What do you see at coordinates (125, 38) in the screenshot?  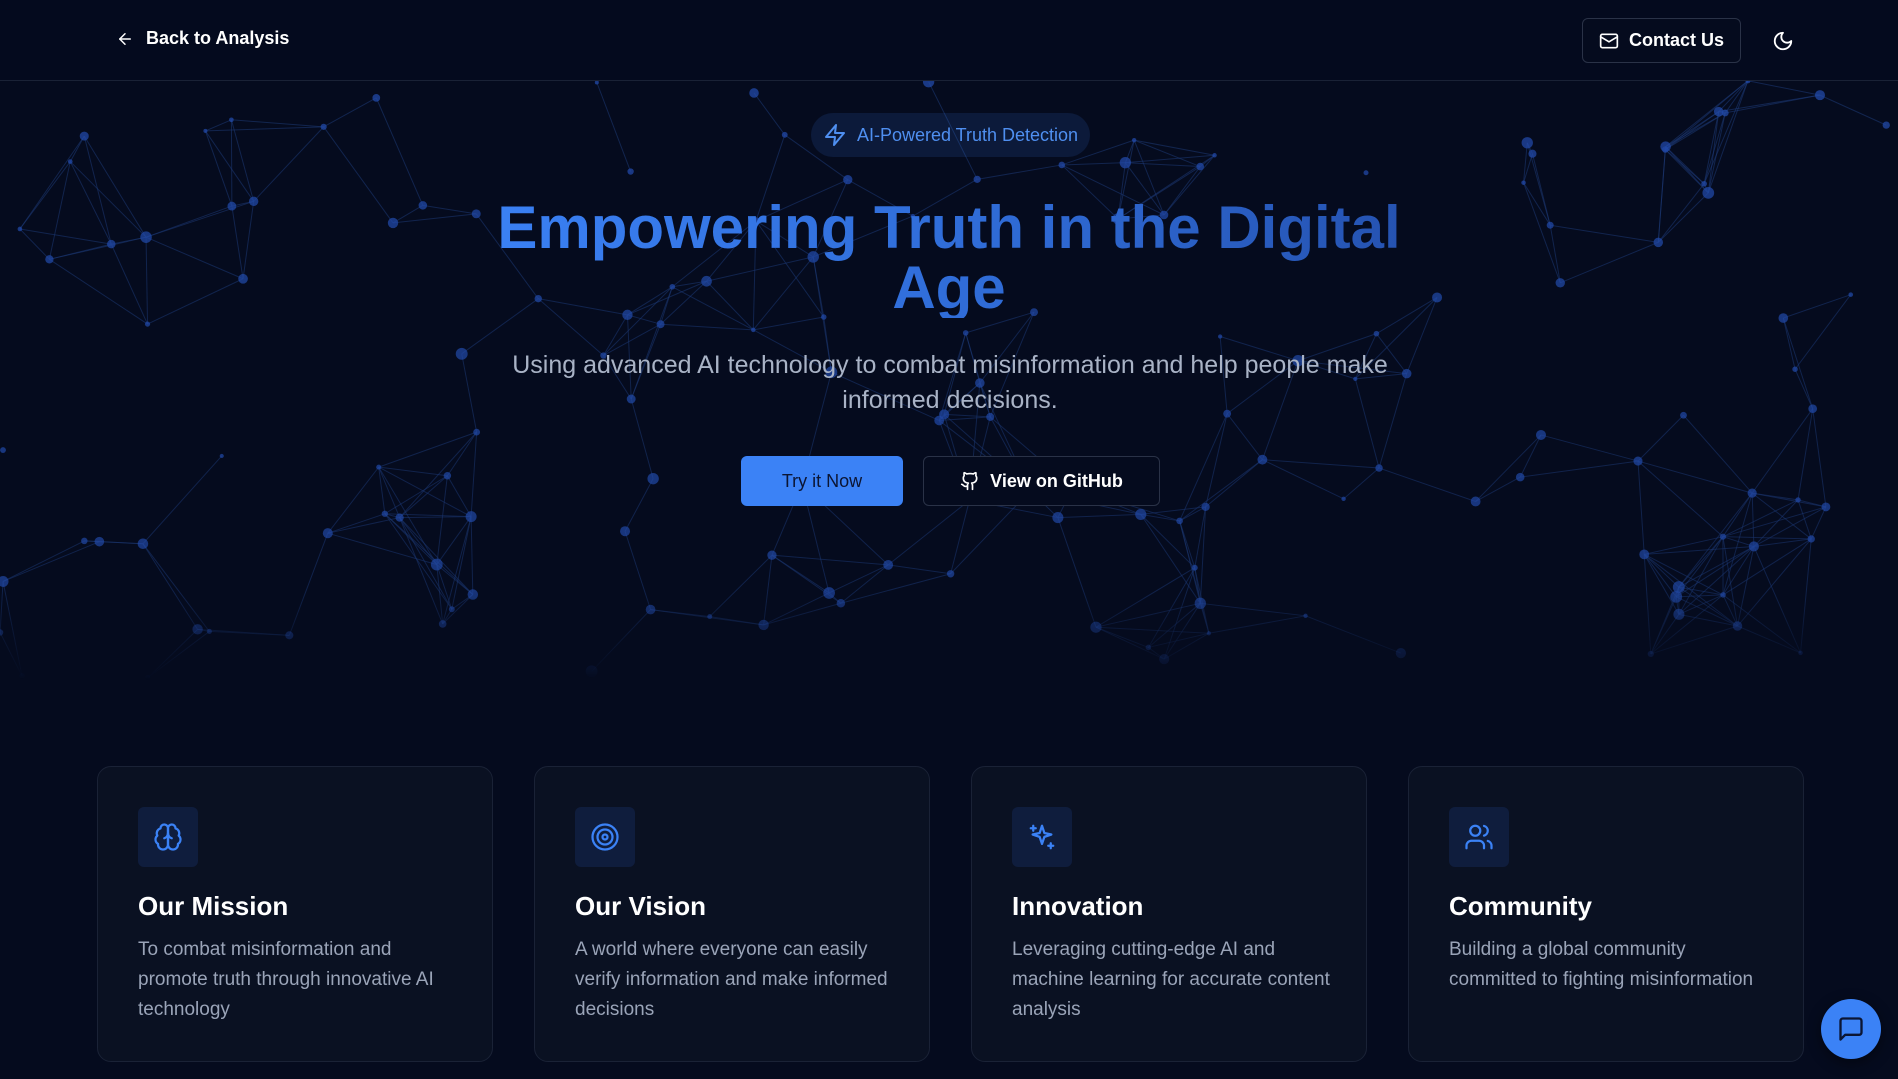 I see `arrow-left-icon` at bounding box center [125, 38].